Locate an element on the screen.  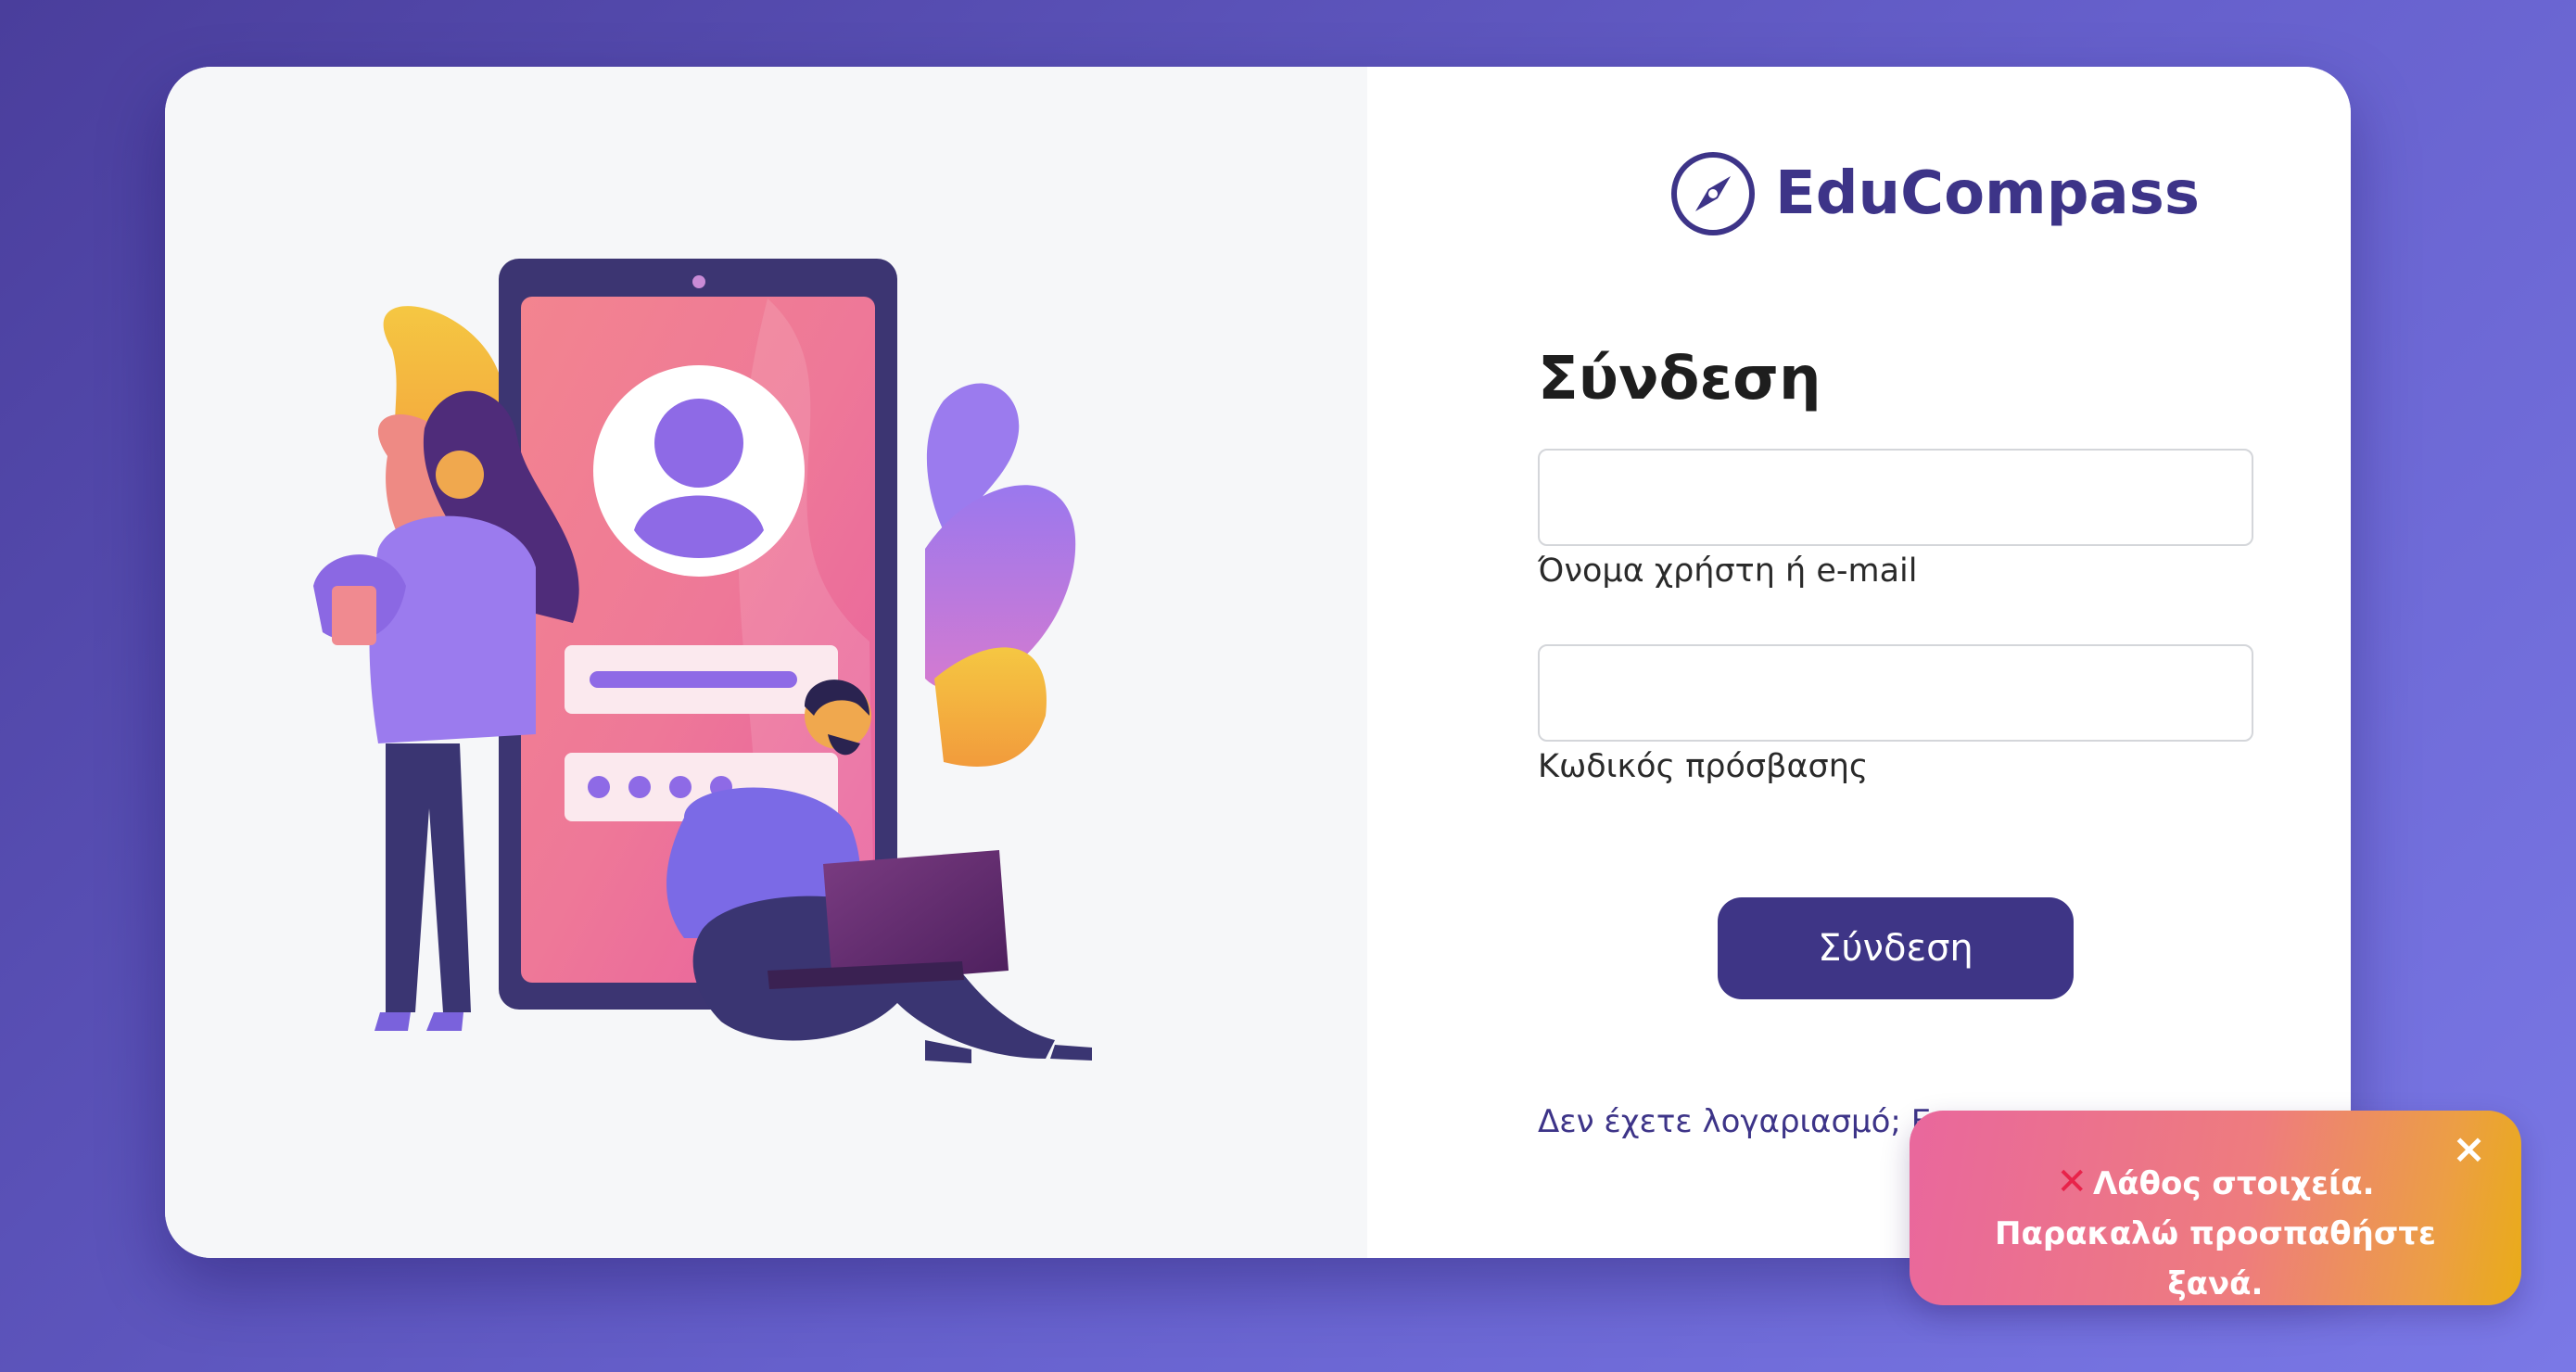
password-input is located at coordinates (1895, 693).